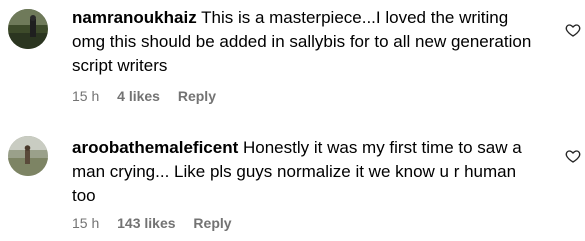 This screenshot has width=585, height=241. I want to click on comment-username: namranoukhaiz, so click(134, 17).